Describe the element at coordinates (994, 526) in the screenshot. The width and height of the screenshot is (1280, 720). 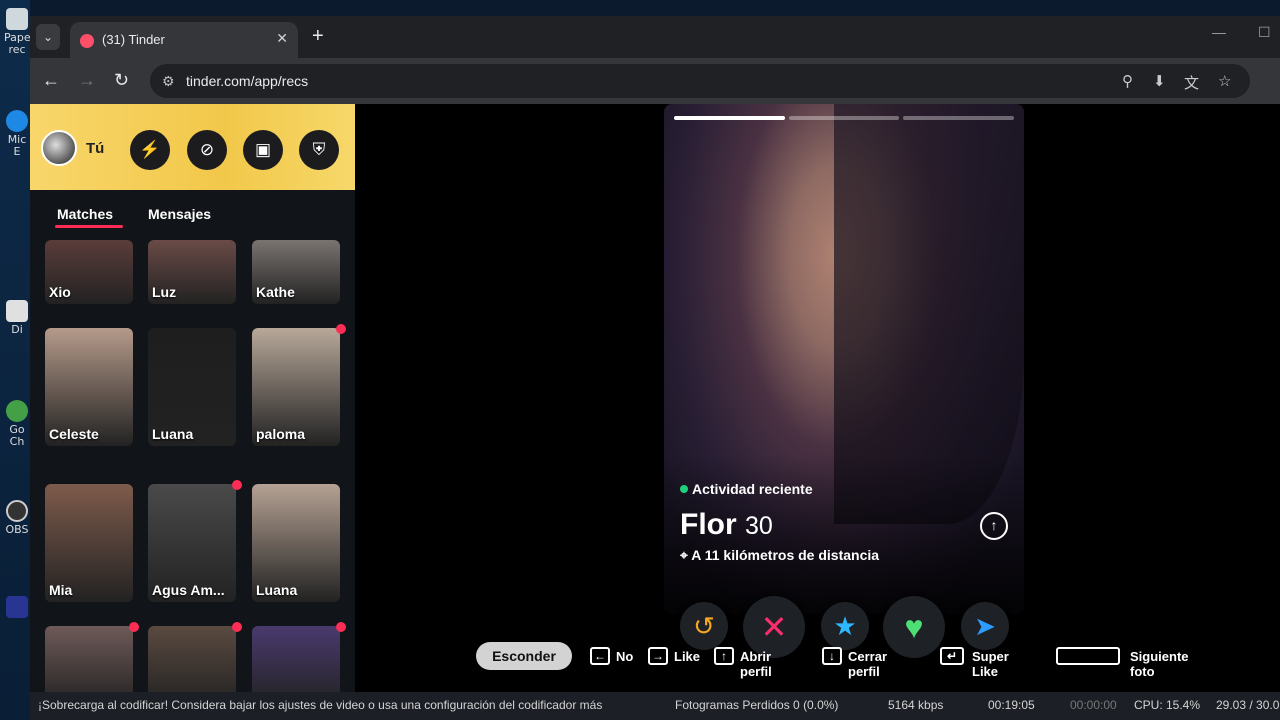
I see `open-profile-icon: ↑` at that location.